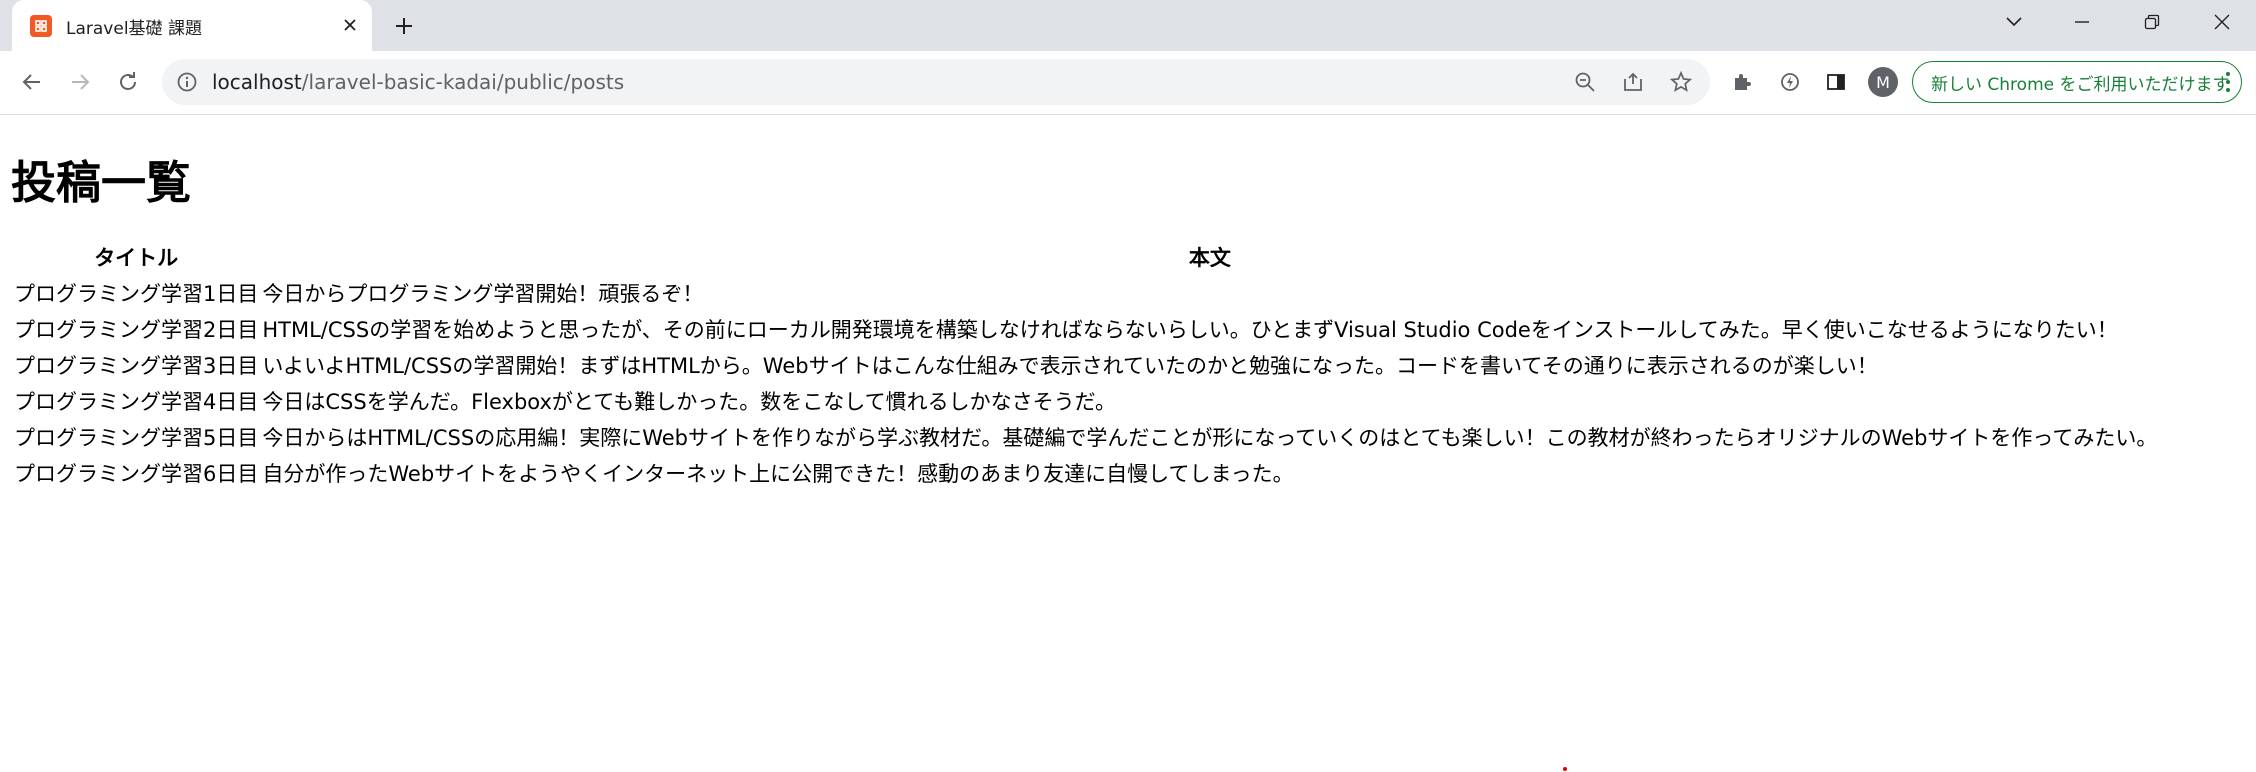 The height and width of the screenshot is (772, 2256). I want to click on back-icon, so click(32, 82).